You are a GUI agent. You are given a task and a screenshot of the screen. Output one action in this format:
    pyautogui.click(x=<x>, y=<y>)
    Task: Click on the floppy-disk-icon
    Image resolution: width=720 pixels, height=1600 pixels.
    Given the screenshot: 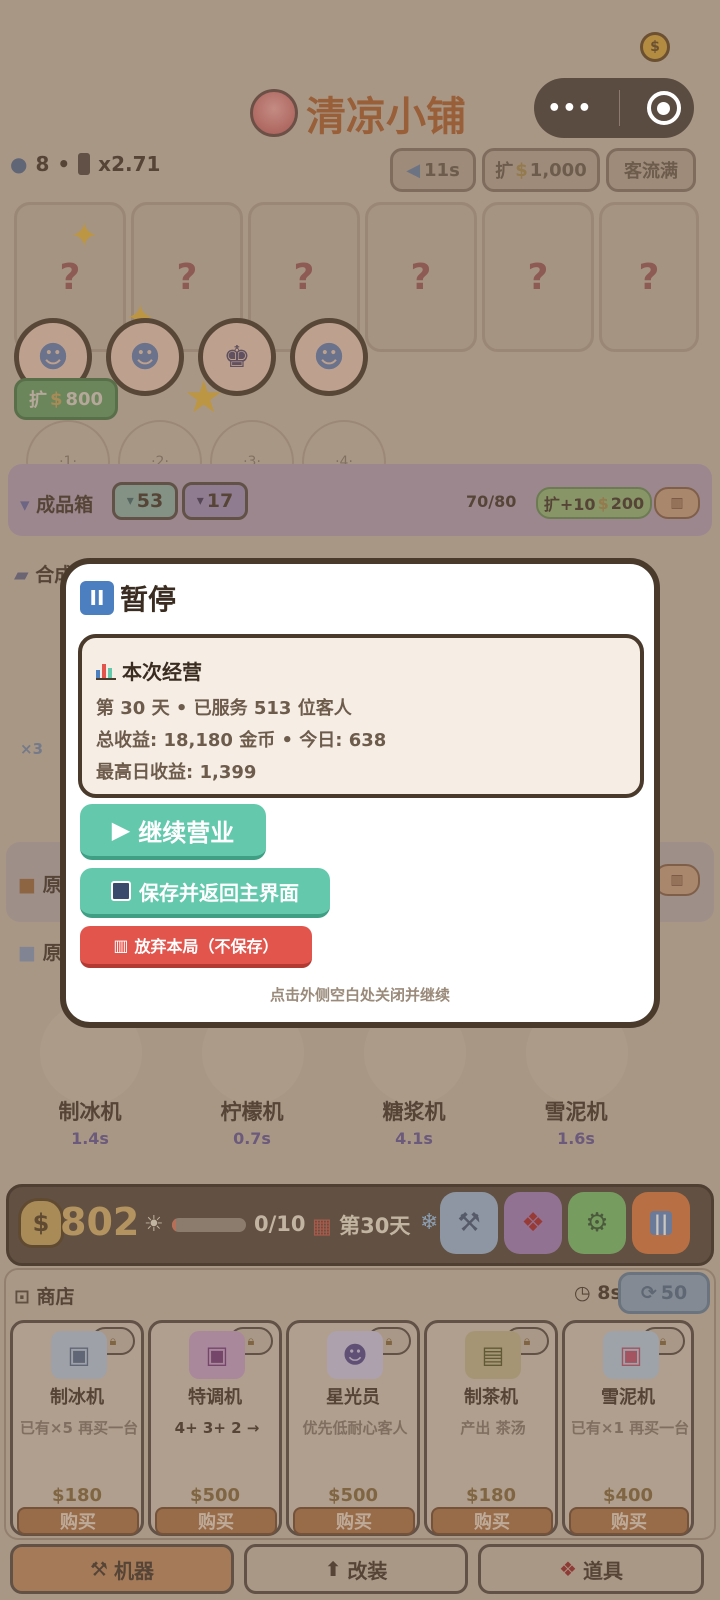 What is the action you would take?
    pyautogui.click(x=121, y=891)
    